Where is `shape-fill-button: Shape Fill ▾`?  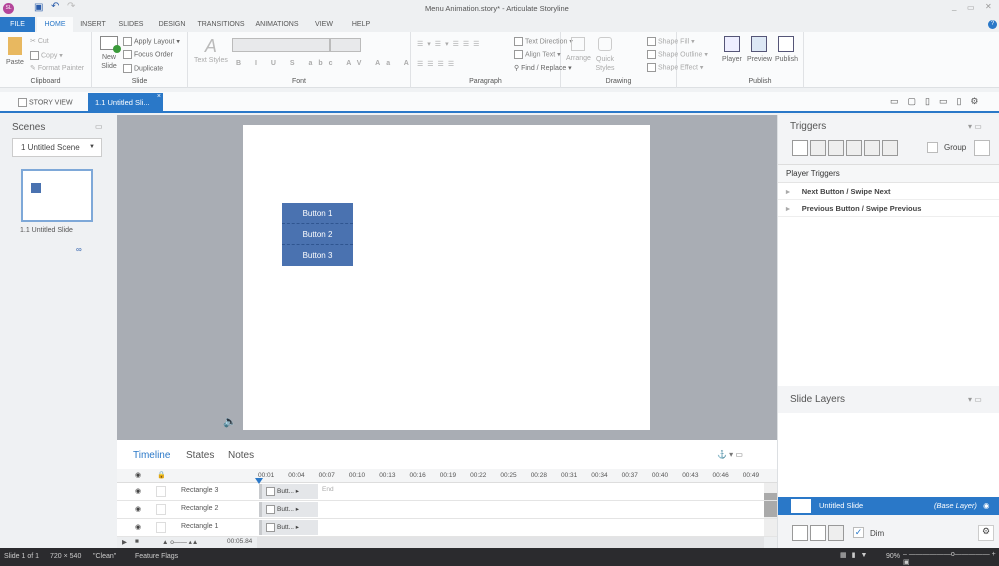 shape-fill-button: Shape Fill ▾ is located at coordinates (671, 41).